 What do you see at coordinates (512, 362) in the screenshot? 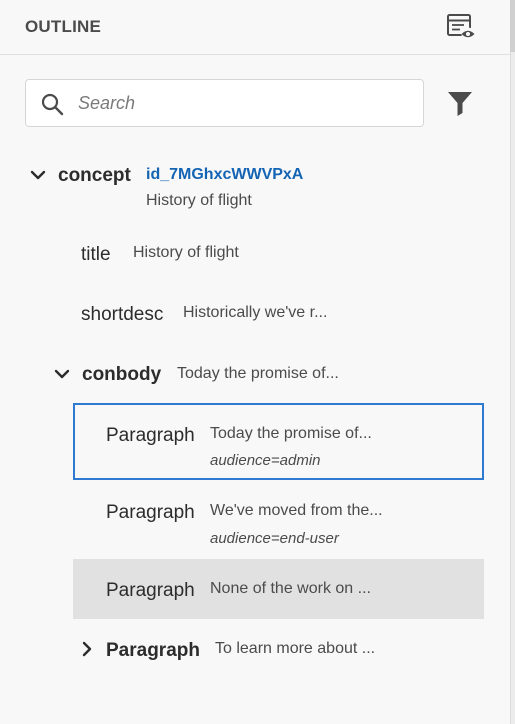
I see `scrollbar-track` at bounding box center [512, 362].